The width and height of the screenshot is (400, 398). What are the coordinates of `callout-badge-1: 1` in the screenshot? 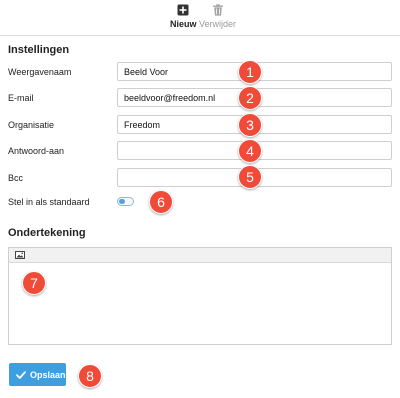 It's located at (250, 72).